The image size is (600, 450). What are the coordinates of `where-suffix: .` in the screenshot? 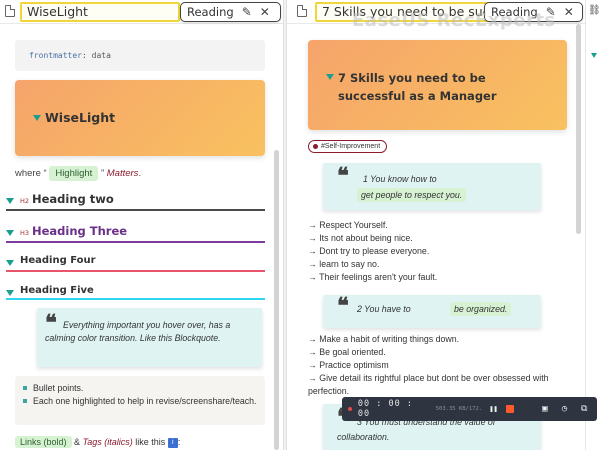 It's located at (140, 173).